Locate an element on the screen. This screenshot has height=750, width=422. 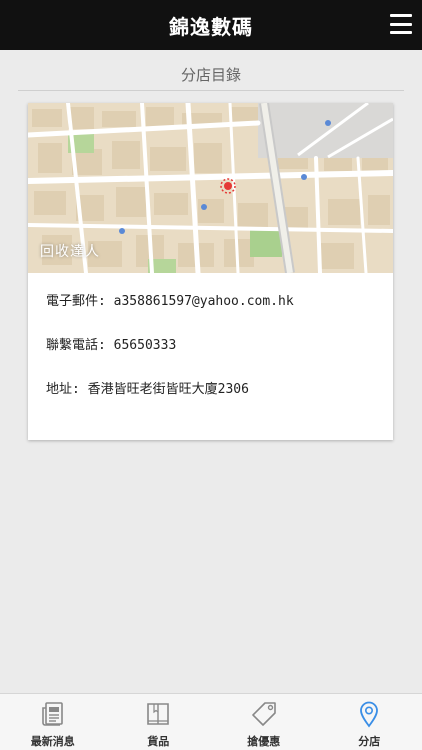
app-header: 錦逸數碼 is located at coordinates (211, 25).